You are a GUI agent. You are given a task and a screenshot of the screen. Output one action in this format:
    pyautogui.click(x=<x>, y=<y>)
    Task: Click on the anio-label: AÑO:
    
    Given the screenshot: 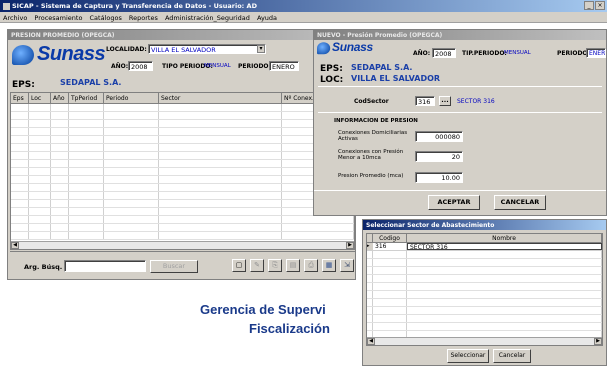 What is the action you would take?
    pyautogui.click(x=120, y=66)
    